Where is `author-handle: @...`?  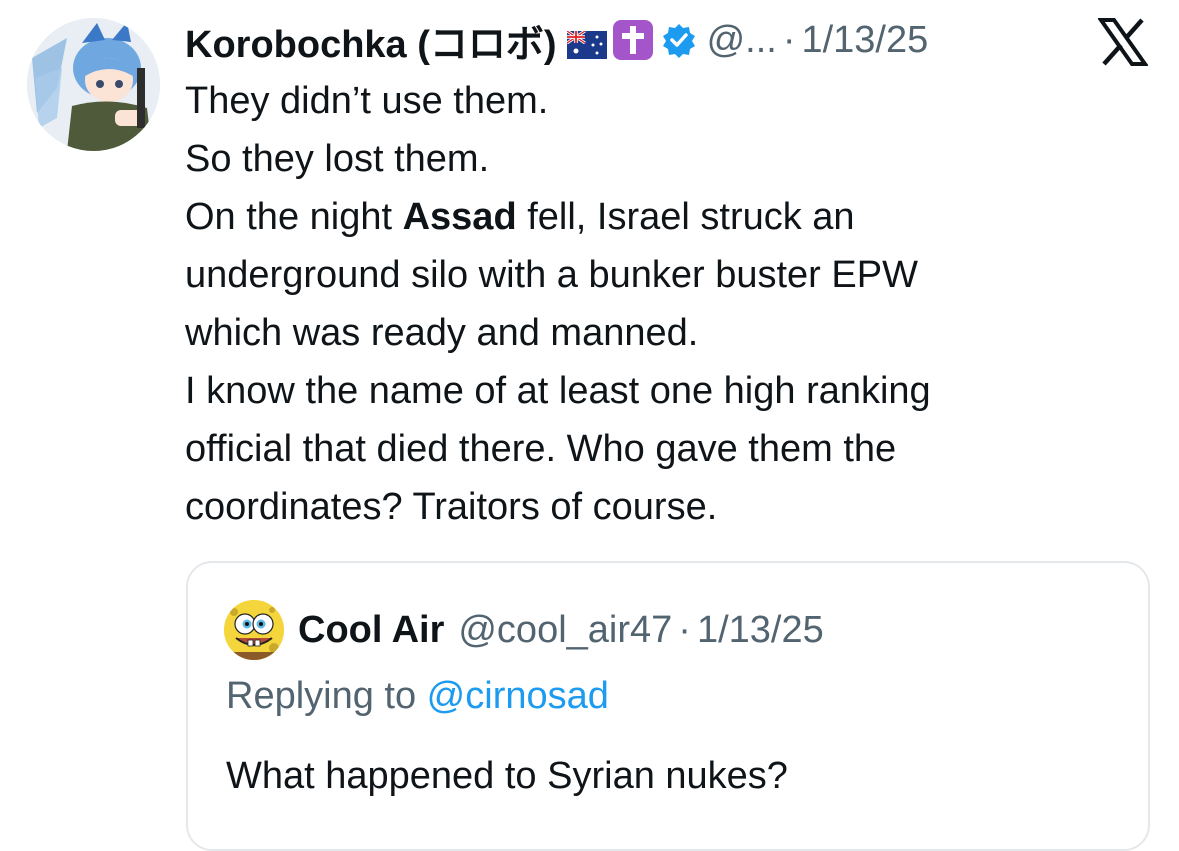 author-handle: @... is located at coordinates (742, 40).